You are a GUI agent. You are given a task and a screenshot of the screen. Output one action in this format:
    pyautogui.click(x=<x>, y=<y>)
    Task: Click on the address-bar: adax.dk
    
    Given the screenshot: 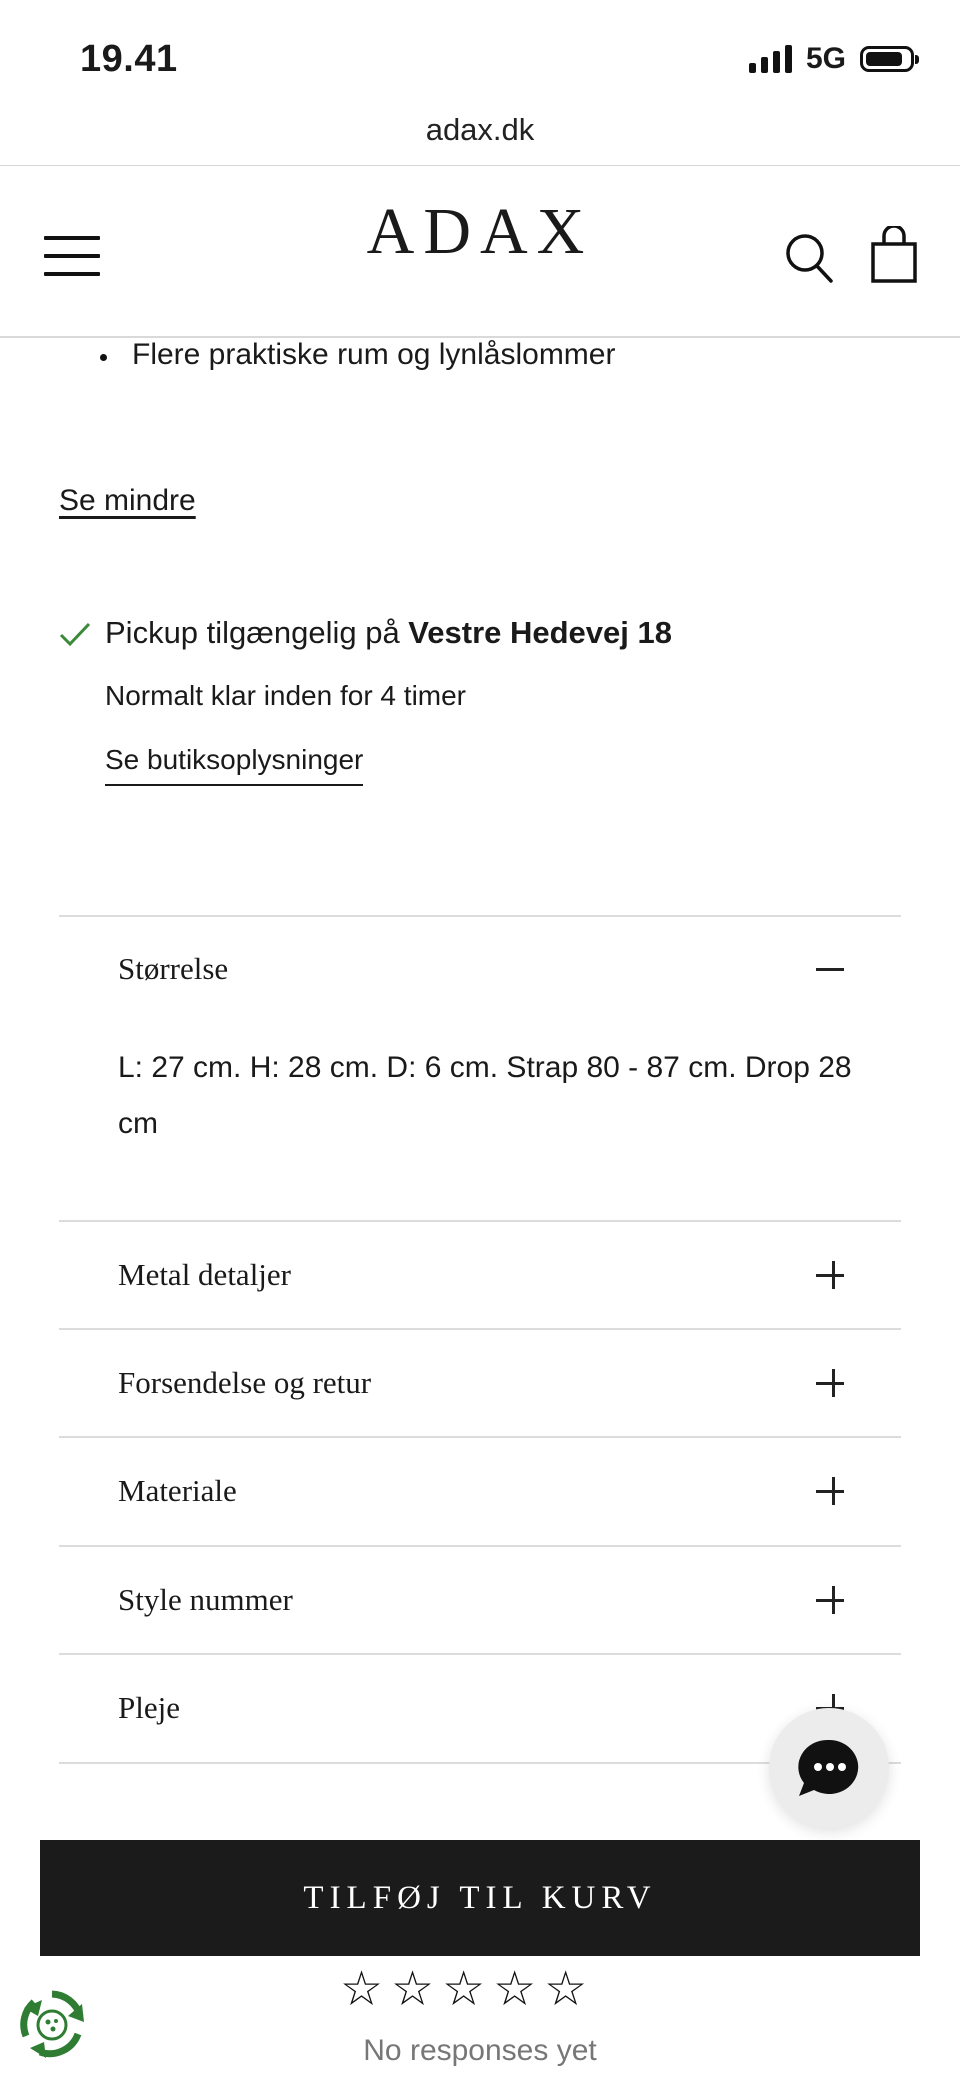 What is the action you would take?
    pyautogui.click(x=480, y=130)
    